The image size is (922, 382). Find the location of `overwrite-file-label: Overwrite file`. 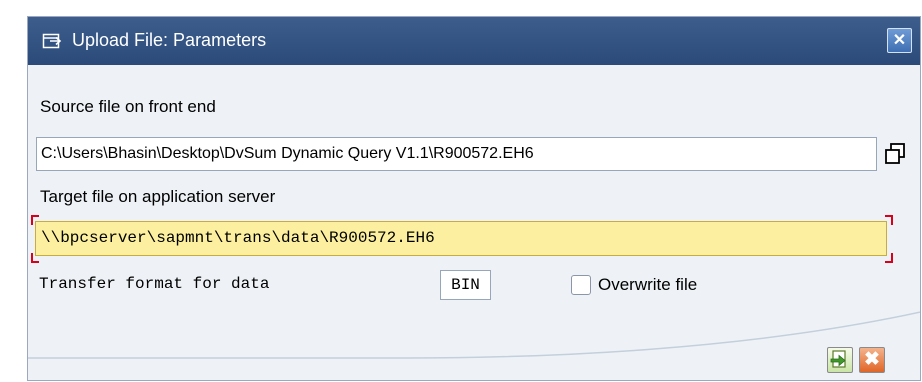

overwrite-file-label: Overwrite file is located at coordinates (647, 285).